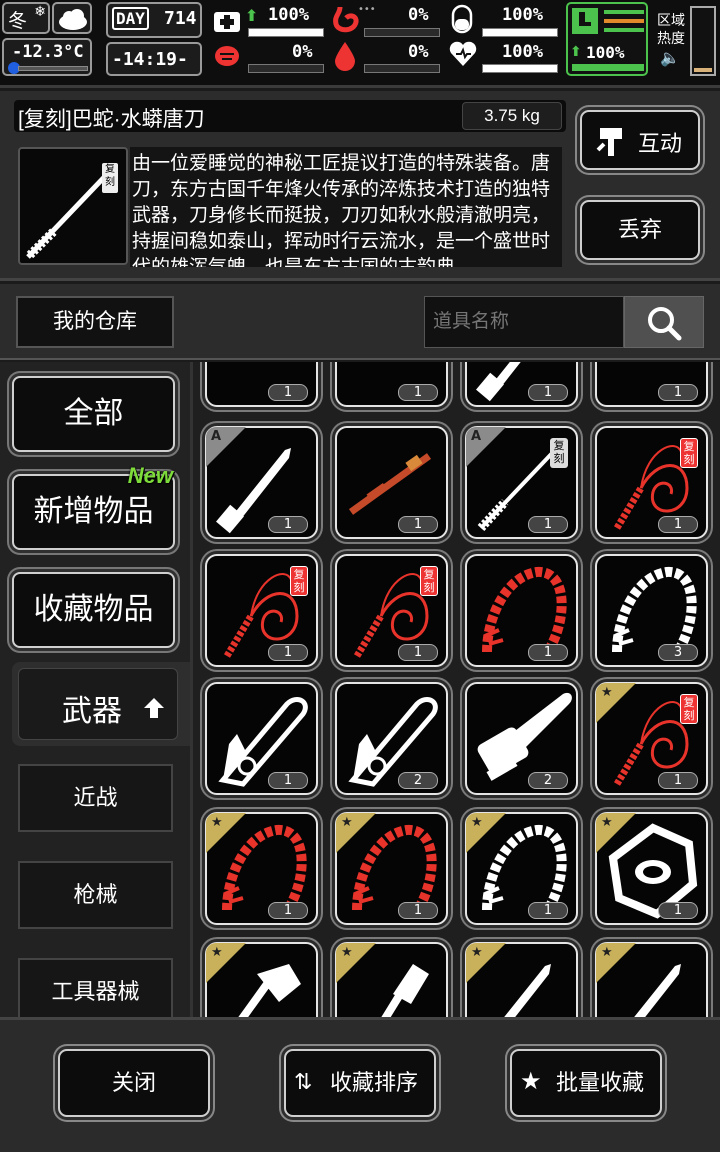 Image resolution: width=720 pixels, height=1152 pixels. What do you see at coordinates (476, 436) in the screenshot?
I see `grade-a-label: A` at bounding box center [476, 436].